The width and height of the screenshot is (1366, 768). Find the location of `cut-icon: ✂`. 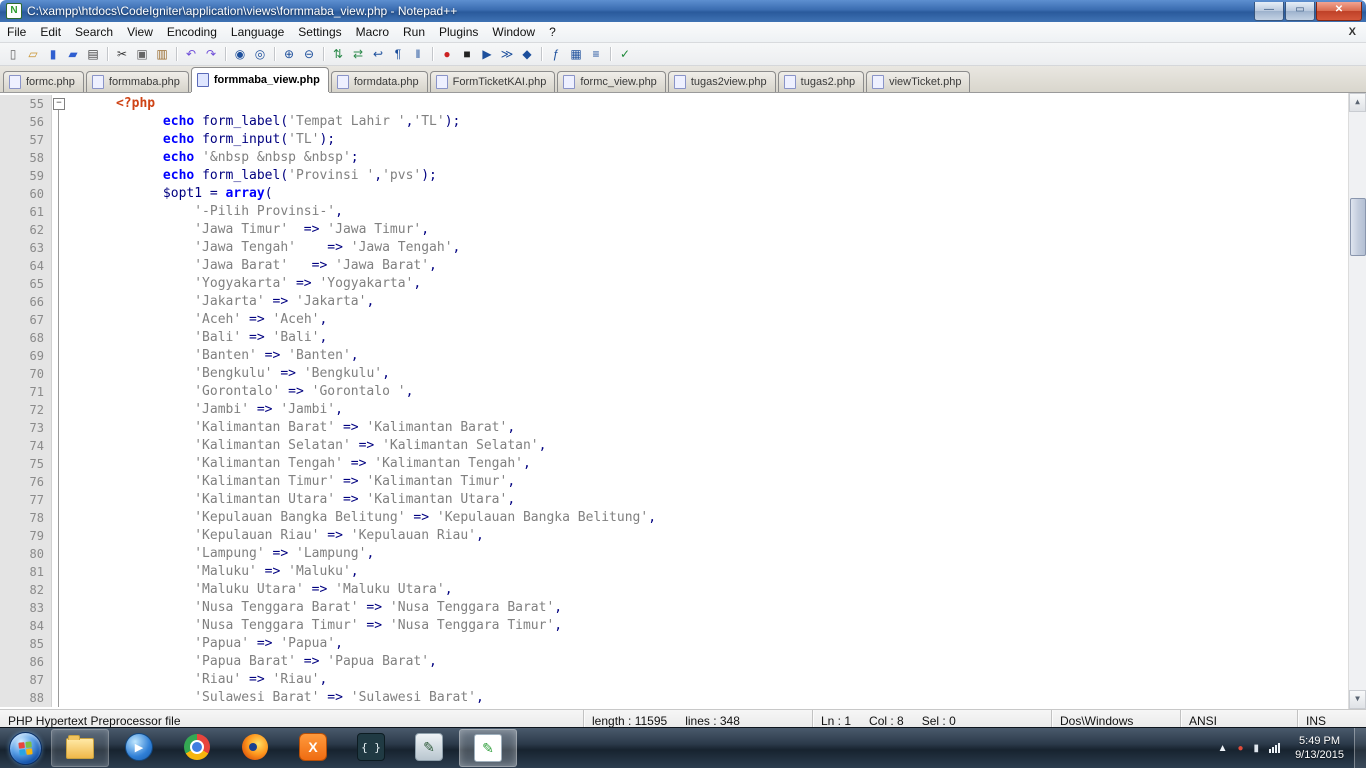

cut-icon: ✂ is located at coordinates (122, 54).